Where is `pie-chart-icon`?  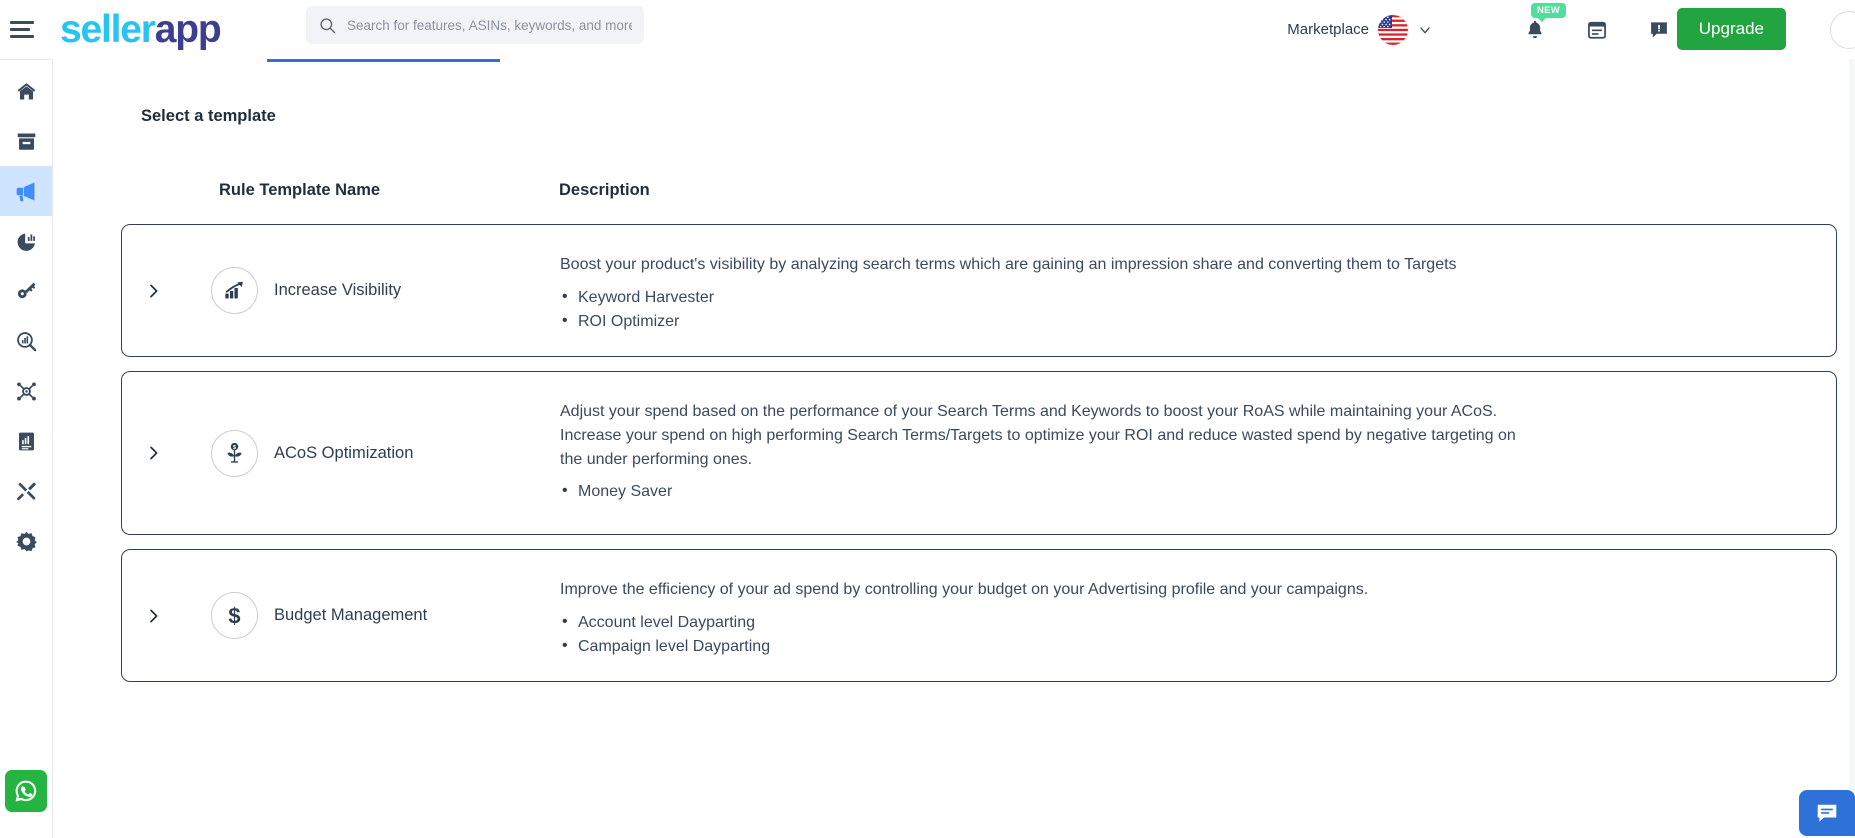
pie-chart-icon is located at coordinates (26, 241).